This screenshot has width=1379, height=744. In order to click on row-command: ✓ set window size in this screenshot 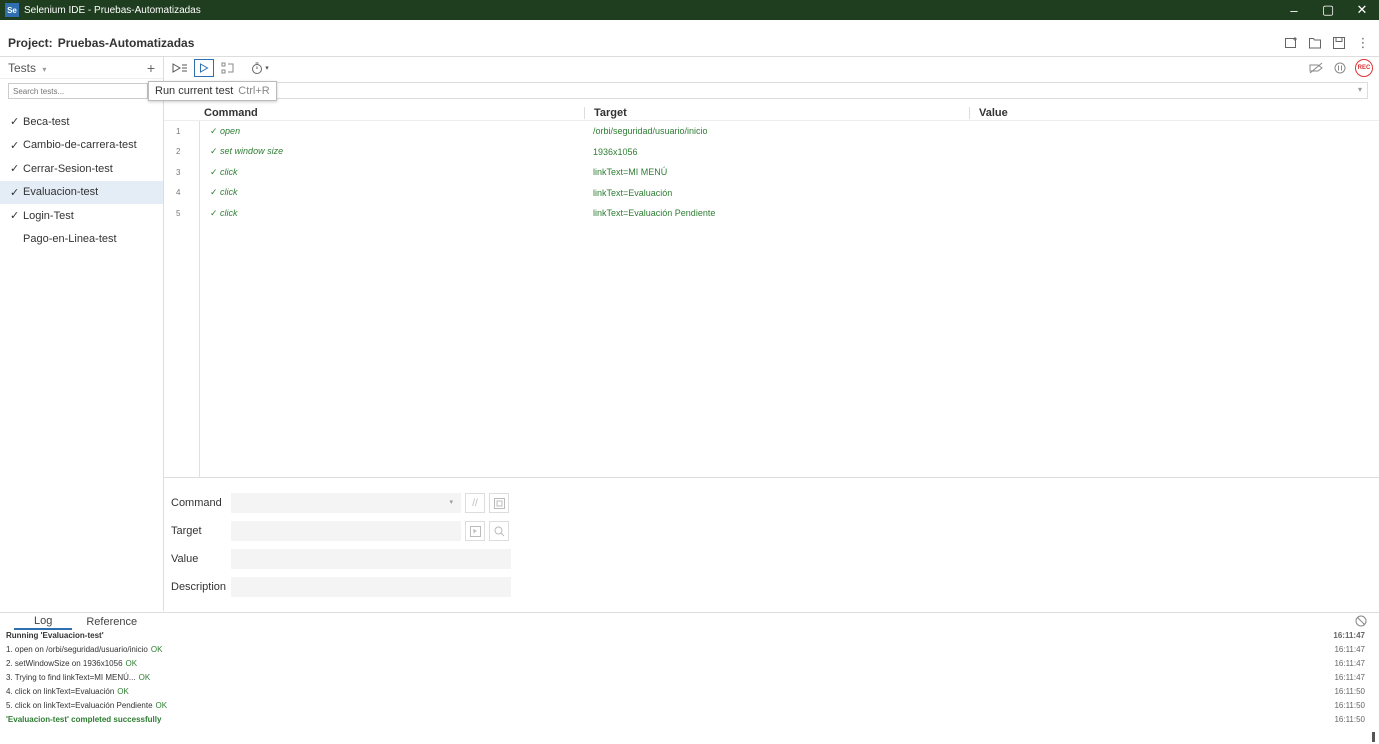, I will do `click(392, 151)`.